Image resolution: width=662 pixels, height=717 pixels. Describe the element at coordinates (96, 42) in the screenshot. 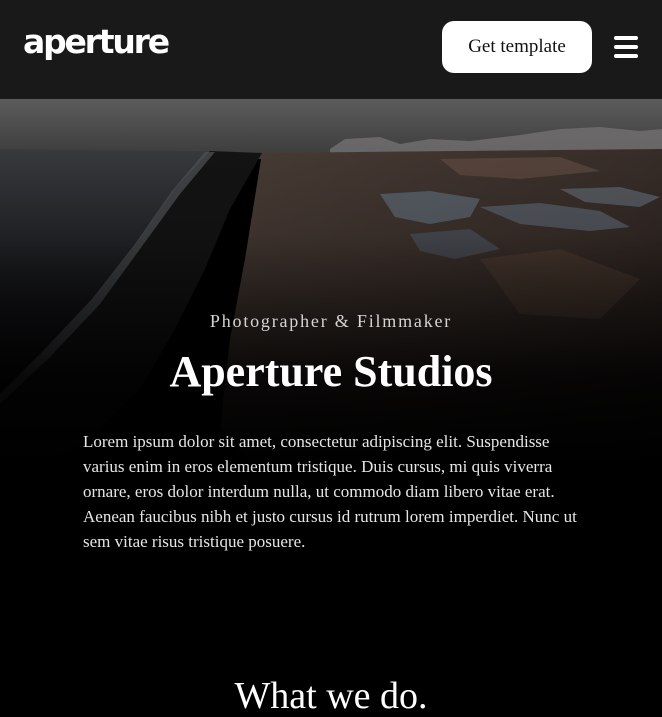

I see `aperture-logo: aperture` at that location.